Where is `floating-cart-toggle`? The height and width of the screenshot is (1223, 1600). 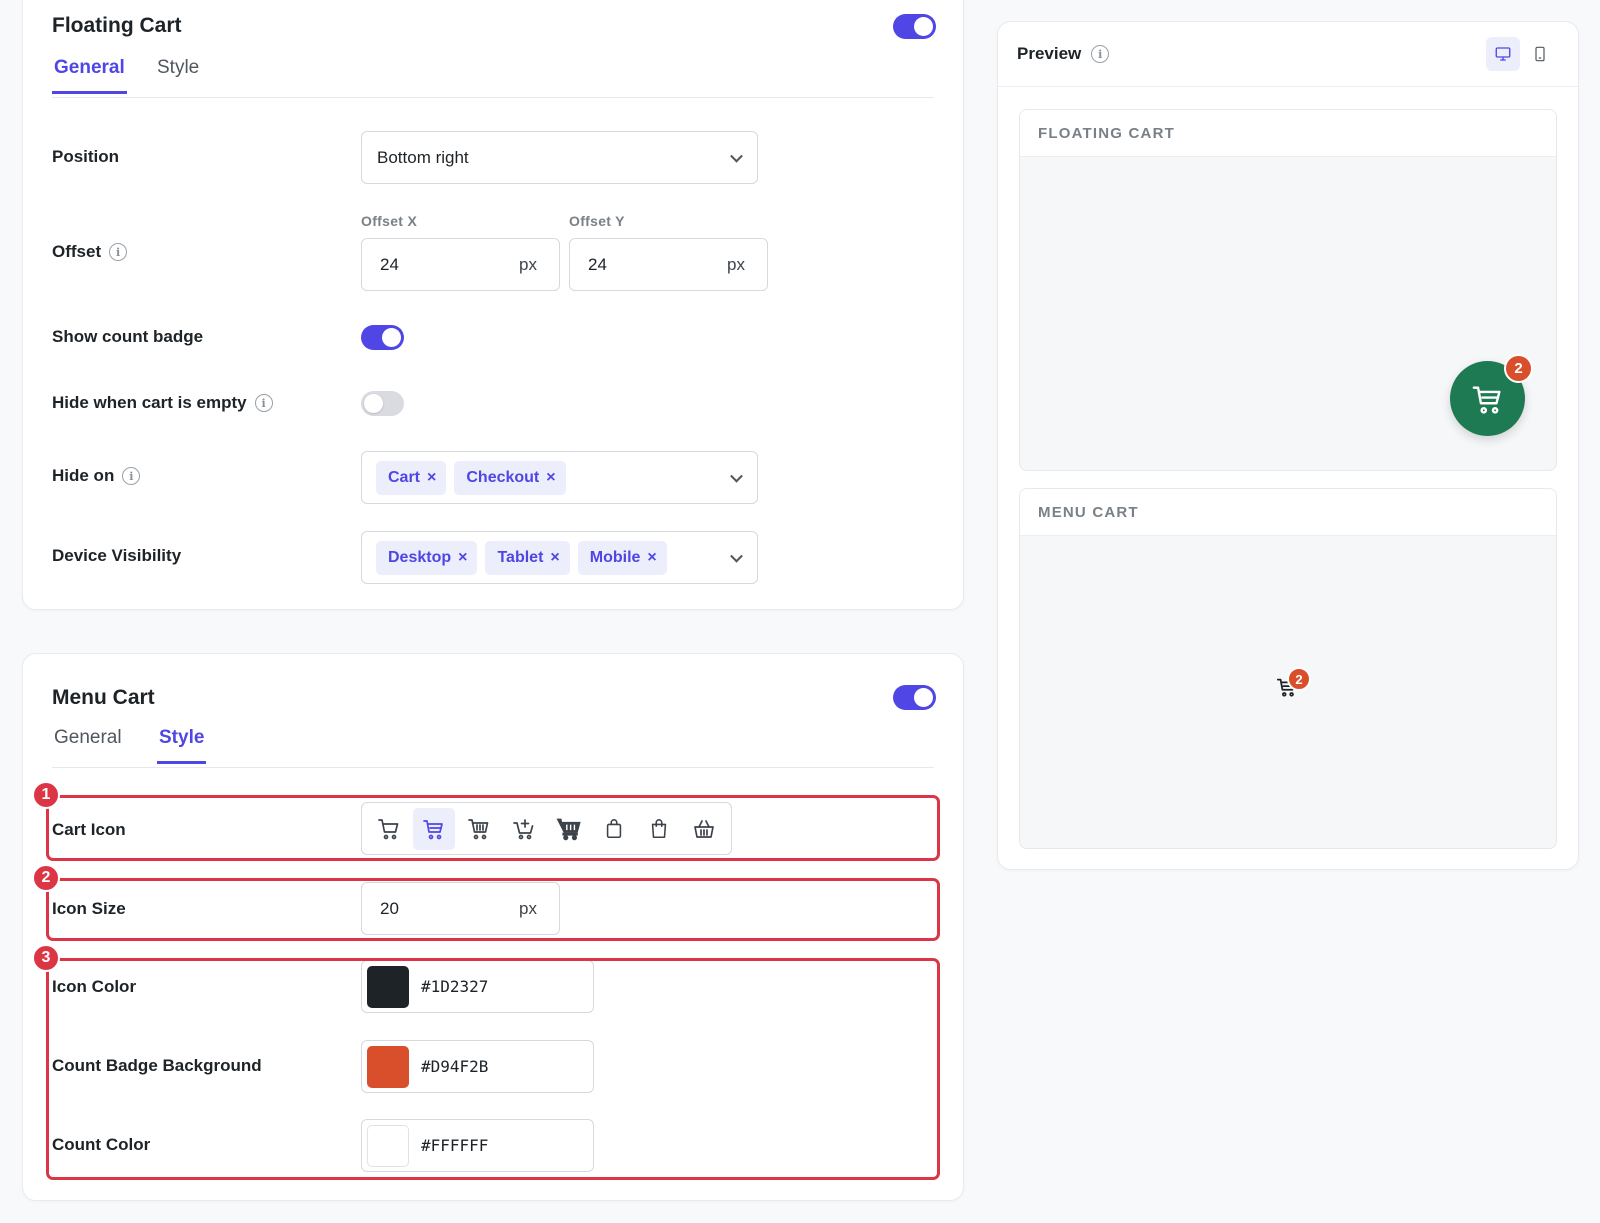 floating-cart-toggle is located at coordinates (914, 26).